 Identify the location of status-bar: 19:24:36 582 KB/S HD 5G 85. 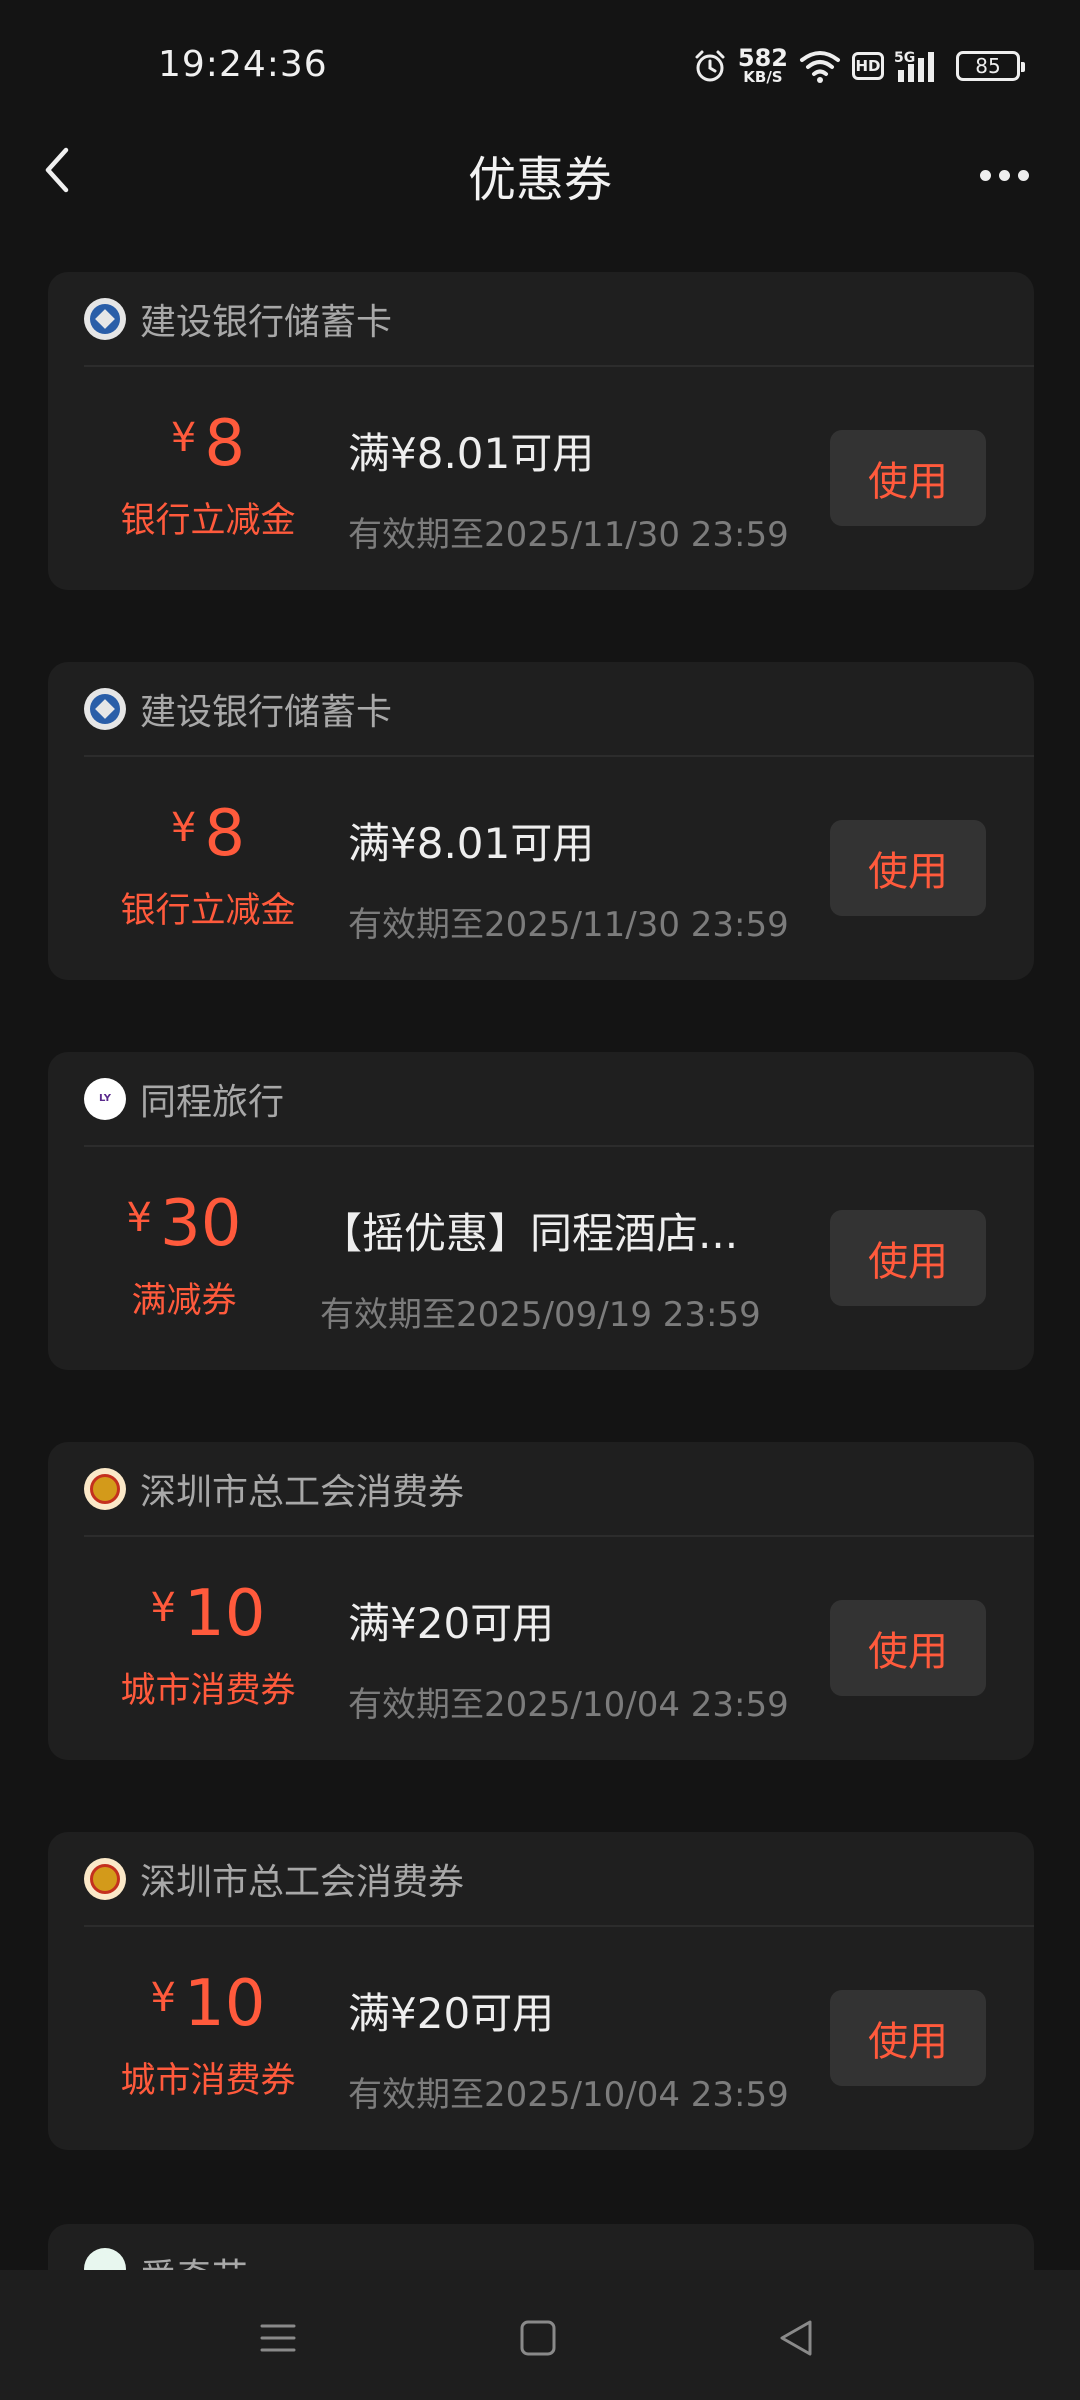
(540, 60).